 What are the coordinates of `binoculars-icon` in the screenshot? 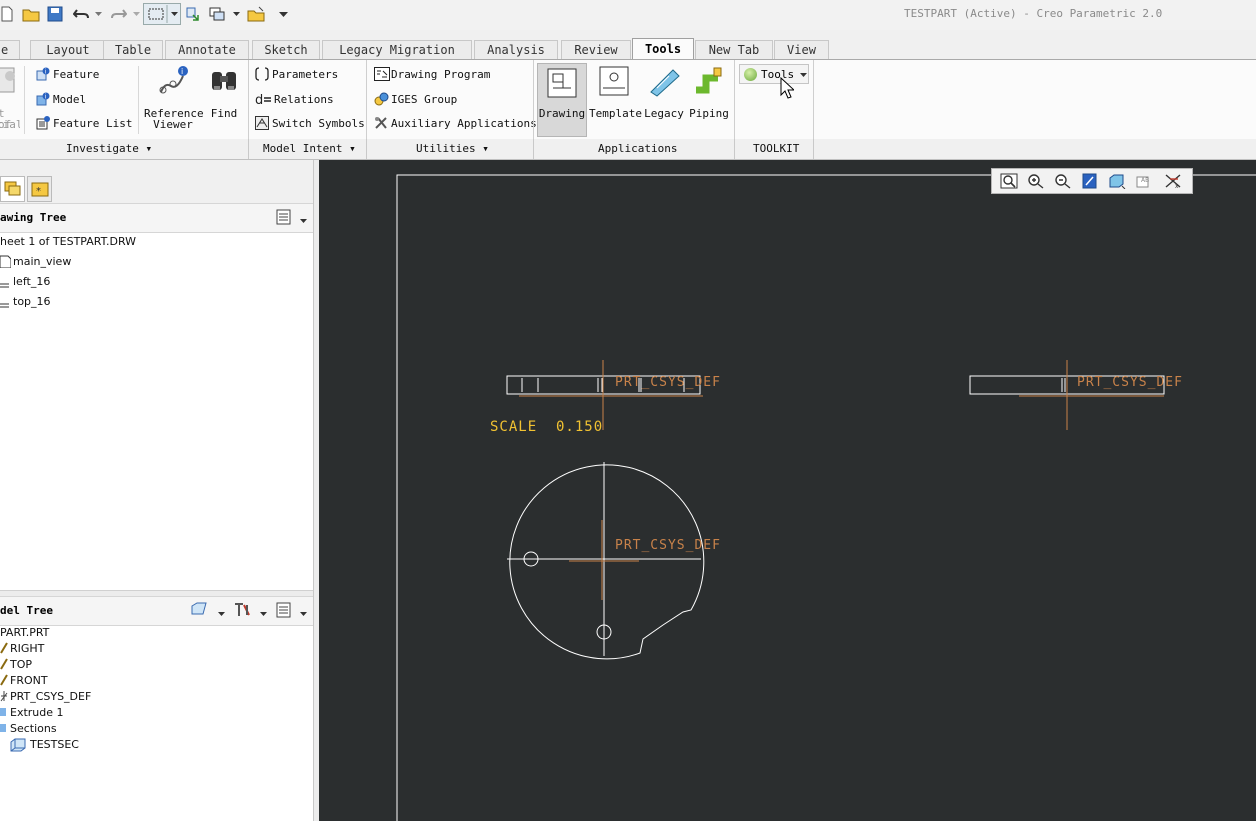 It's located at (224, 81).